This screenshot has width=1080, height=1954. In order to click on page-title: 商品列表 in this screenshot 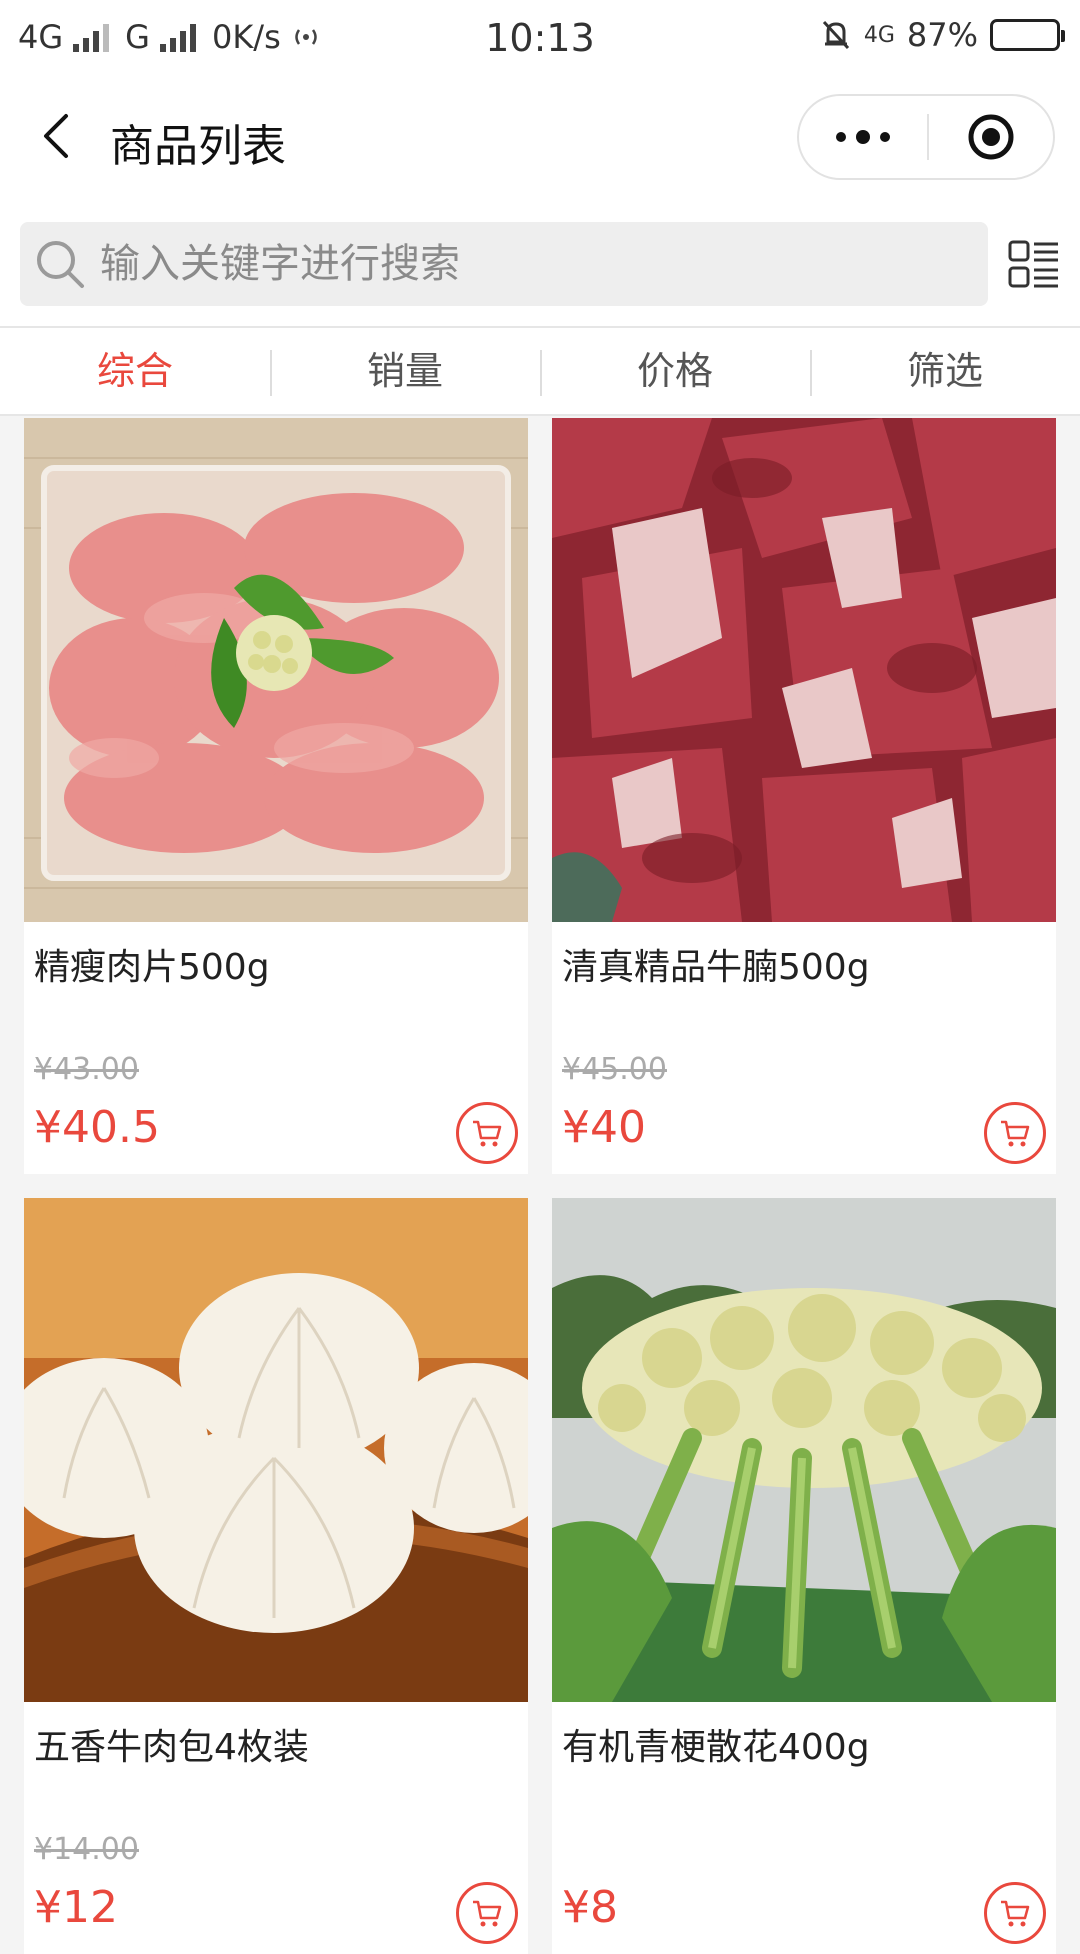, I will do `click(198, 146)`.